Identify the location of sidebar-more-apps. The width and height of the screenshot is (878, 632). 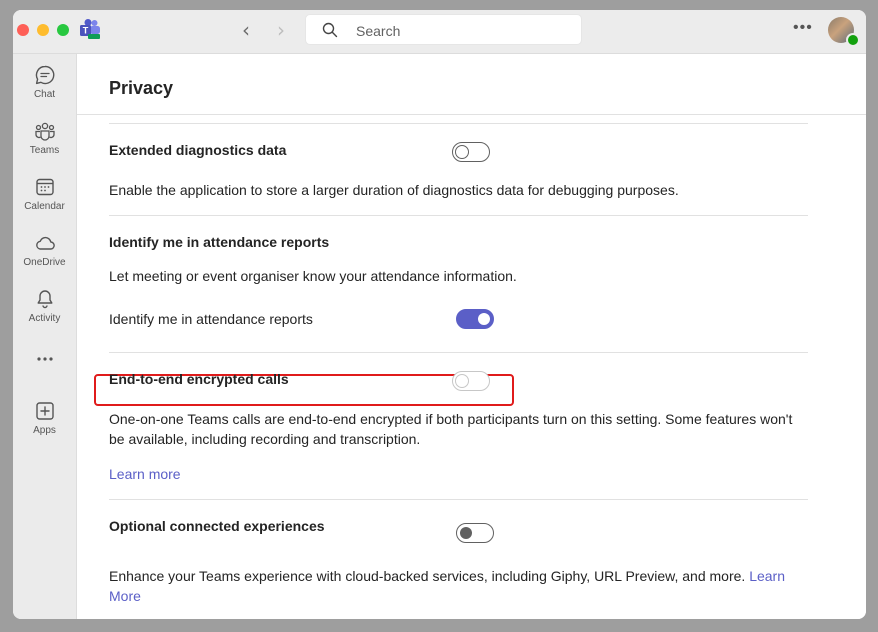
(44, 359).